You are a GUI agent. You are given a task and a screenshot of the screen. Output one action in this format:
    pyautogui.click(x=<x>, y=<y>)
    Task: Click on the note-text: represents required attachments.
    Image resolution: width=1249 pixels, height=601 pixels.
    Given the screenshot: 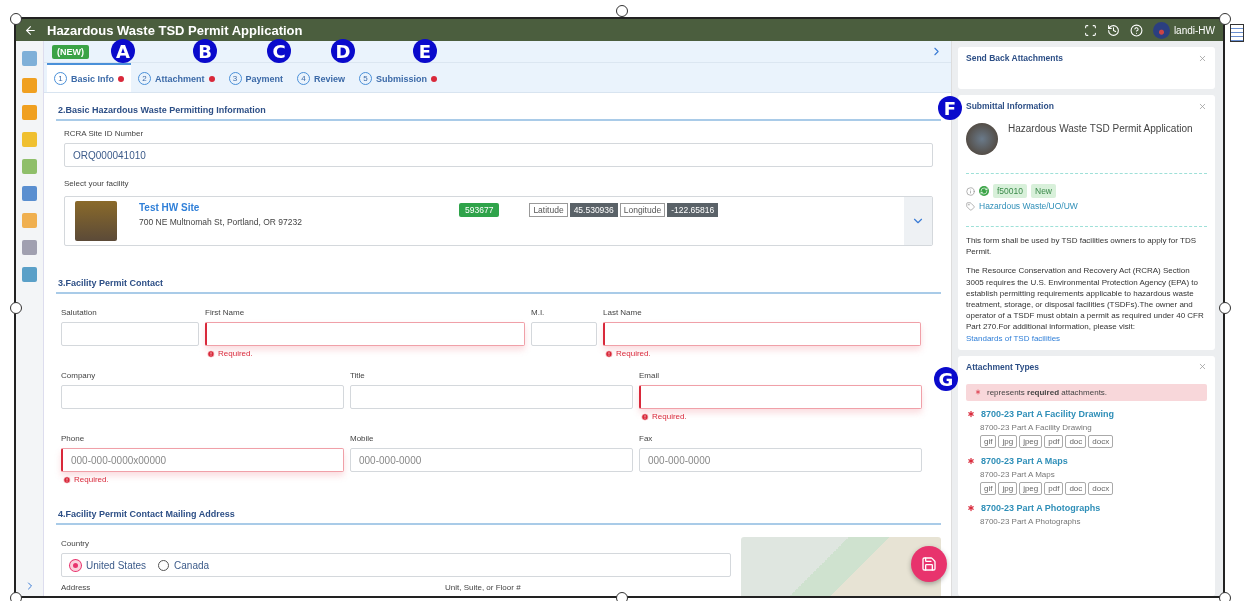 What is the action you would take?
    pyautogui.click(x=1047, y=392)
    